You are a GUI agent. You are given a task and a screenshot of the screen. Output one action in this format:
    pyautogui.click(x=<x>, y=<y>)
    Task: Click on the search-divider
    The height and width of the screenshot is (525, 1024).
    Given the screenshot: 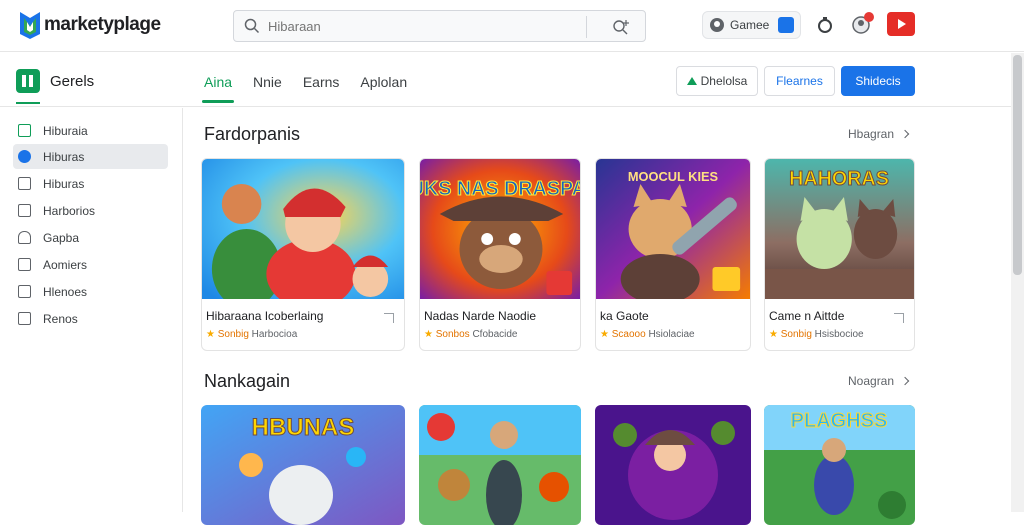 What is the action you would take?
    pyautogui.click(x=586, y=27)
    